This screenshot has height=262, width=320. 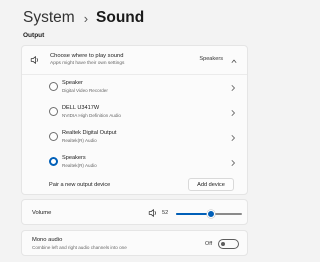 I want to click on device-name: DELL U3417W, so click(x=81, y=108).